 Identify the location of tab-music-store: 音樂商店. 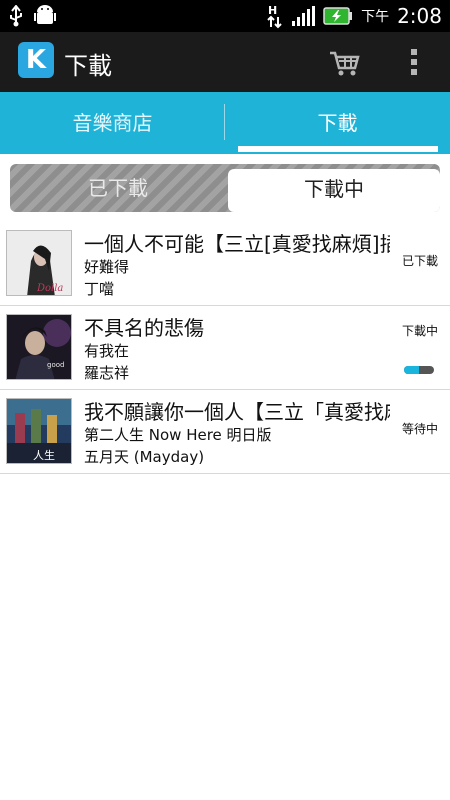
(112, 123).